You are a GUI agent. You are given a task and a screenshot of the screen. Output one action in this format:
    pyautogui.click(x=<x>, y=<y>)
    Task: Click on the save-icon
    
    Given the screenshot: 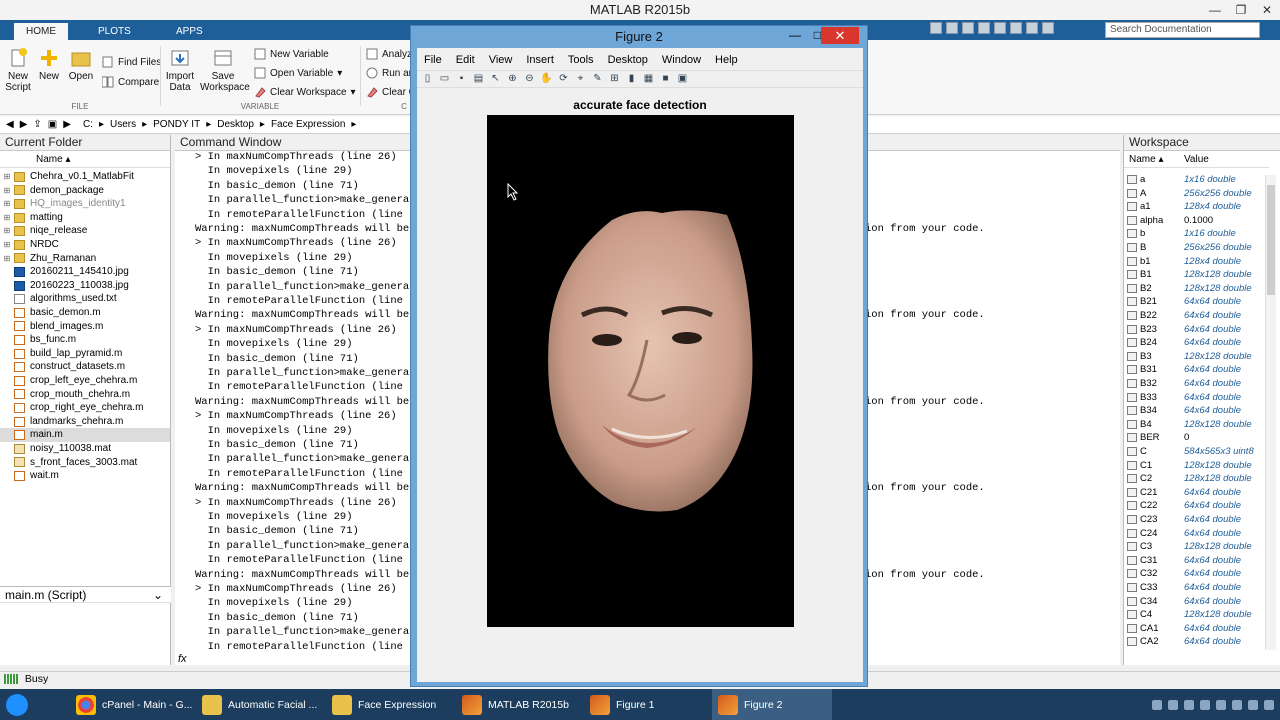 What is the action you would take?
    pyautogui.click(x=936, y=28)
    